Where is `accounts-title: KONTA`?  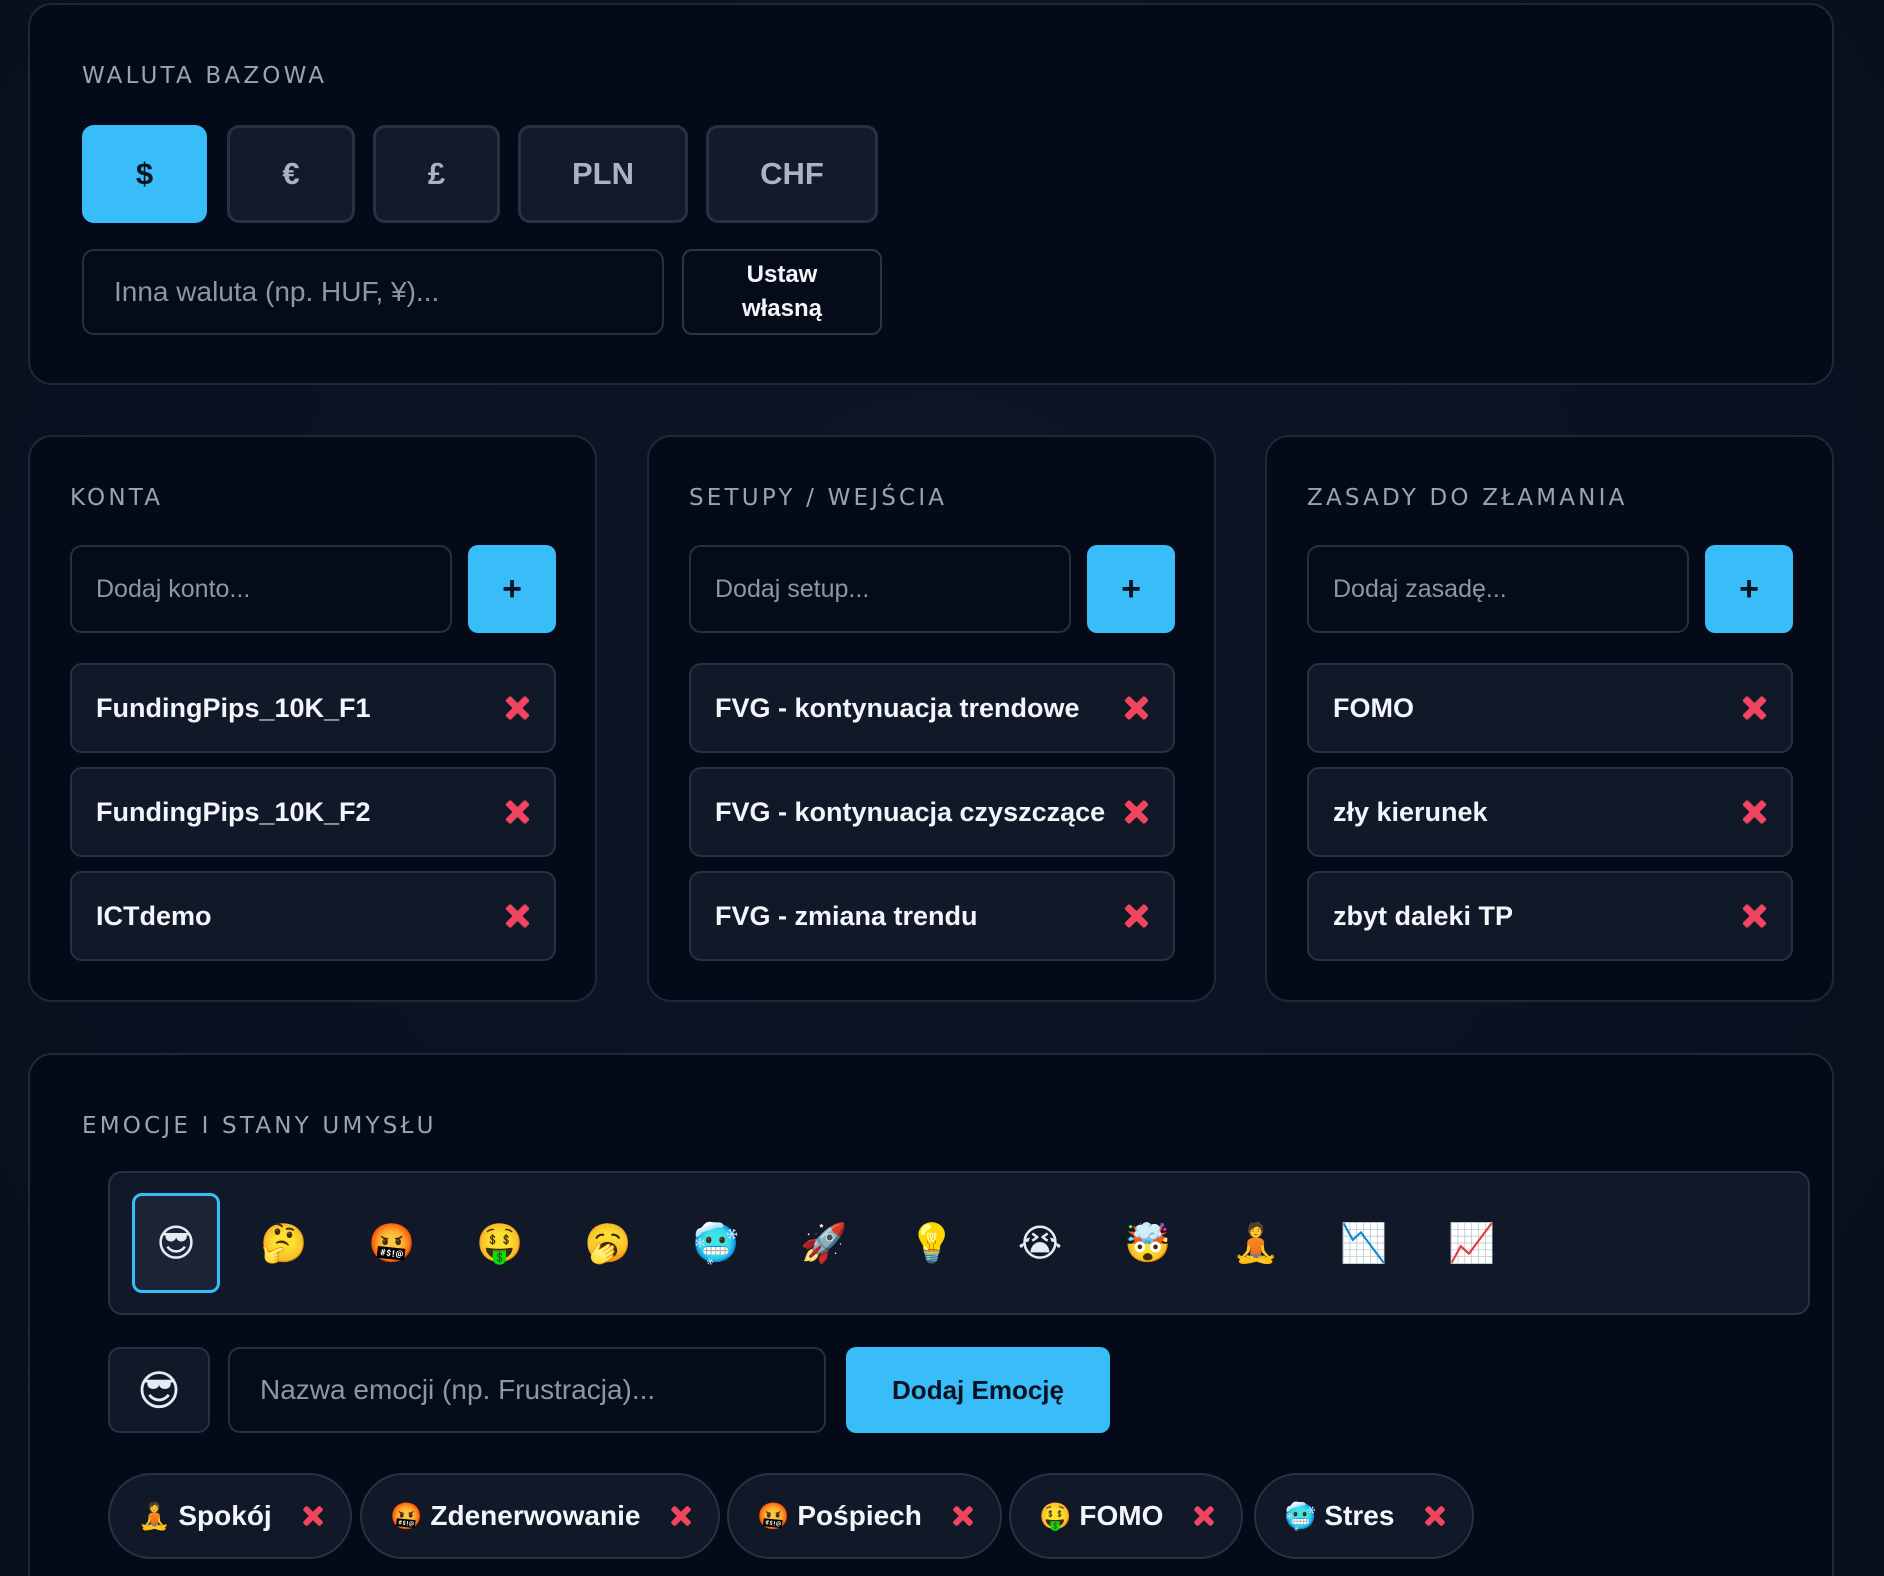 accounts-title: KONTA is located at coordinates (117, 498).